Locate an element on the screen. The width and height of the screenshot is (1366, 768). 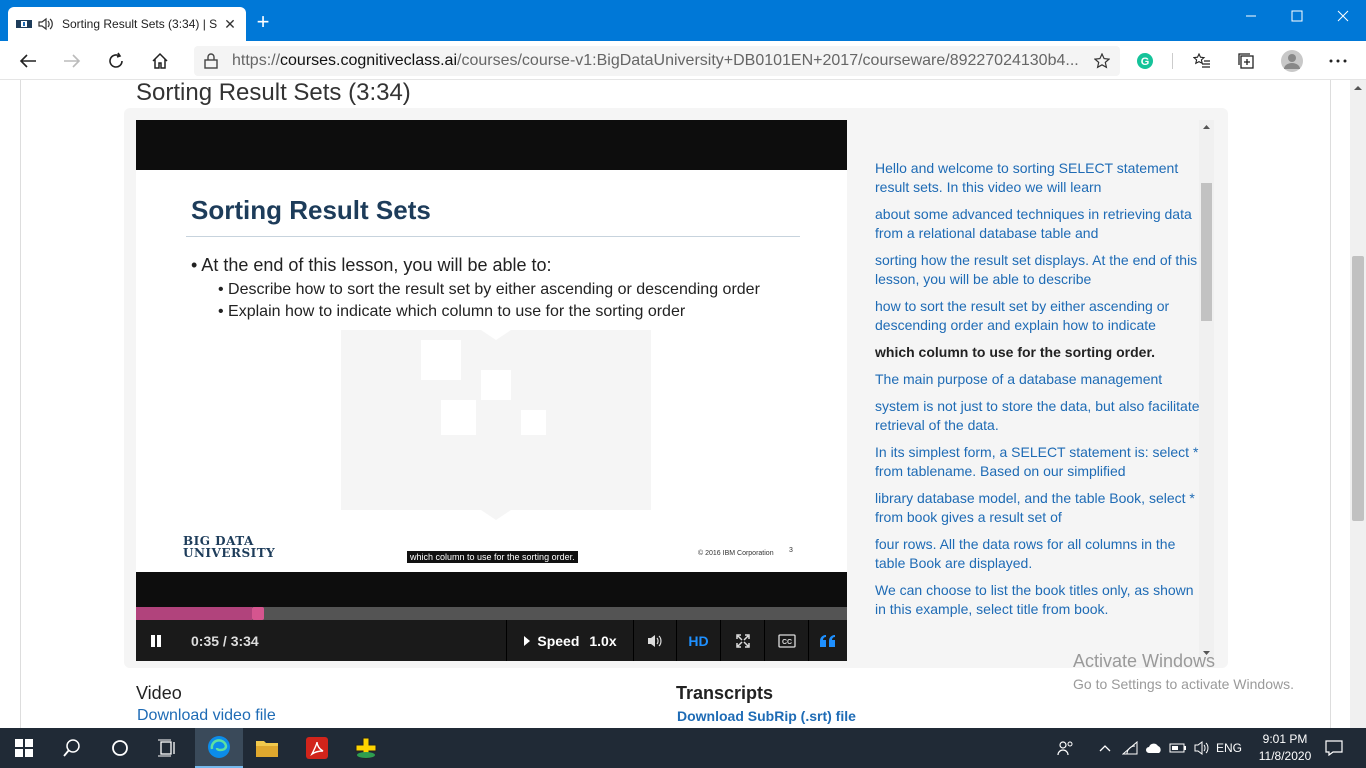
app-plus-icon is located at coordinates (366, 748).